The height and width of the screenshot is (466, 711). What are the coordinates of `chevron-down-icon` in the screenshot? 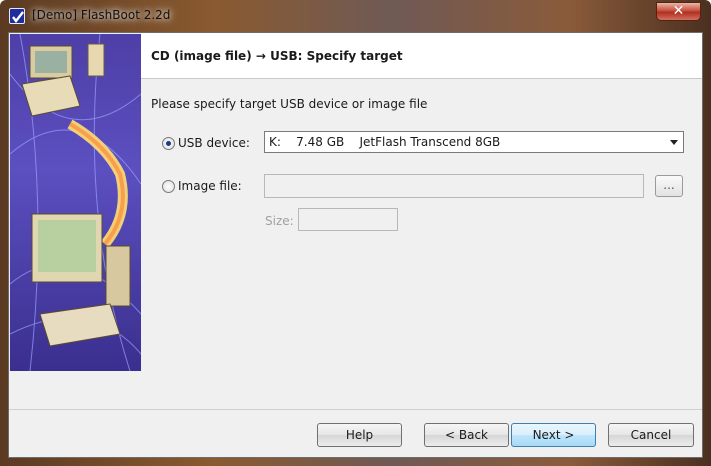 It's located at (674, 142).